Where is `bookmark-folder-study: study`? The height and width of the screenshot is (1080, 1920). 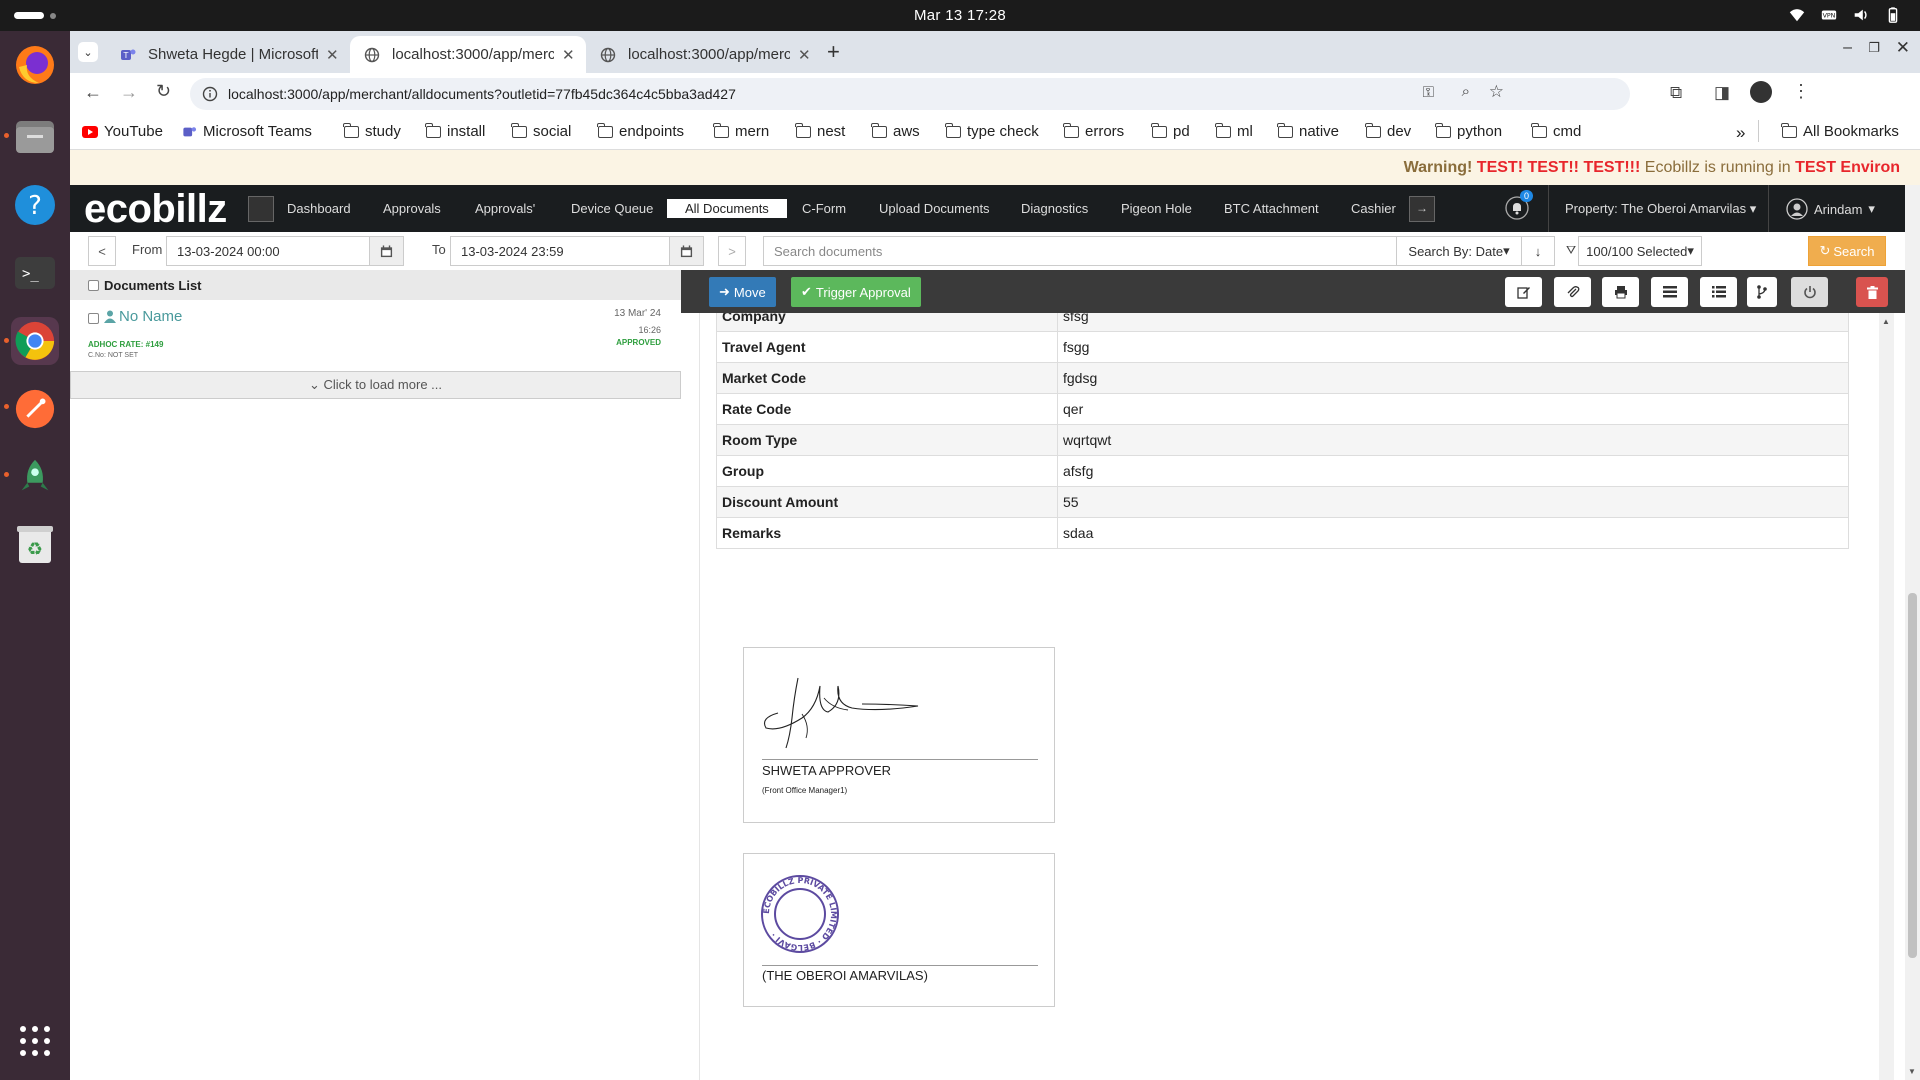 bookmark-folder-study: study is located at coordinates (372, 131).